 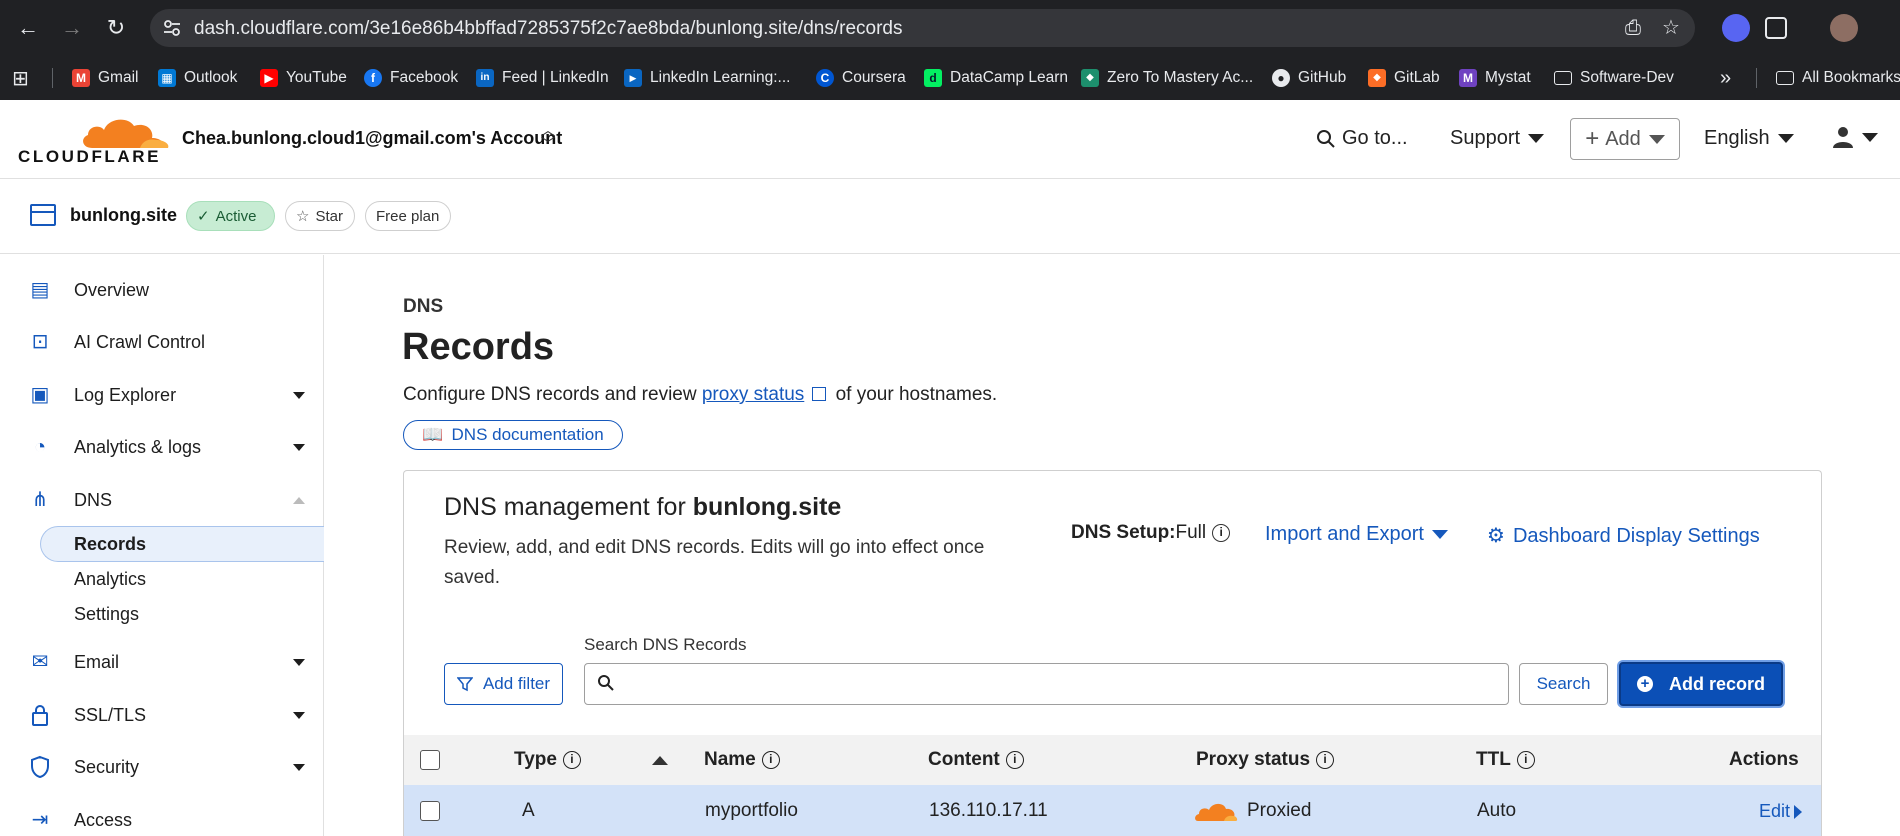 I want to click on bookmark-datacamp: d DataCamp Learn, so click(x=996, y=78).